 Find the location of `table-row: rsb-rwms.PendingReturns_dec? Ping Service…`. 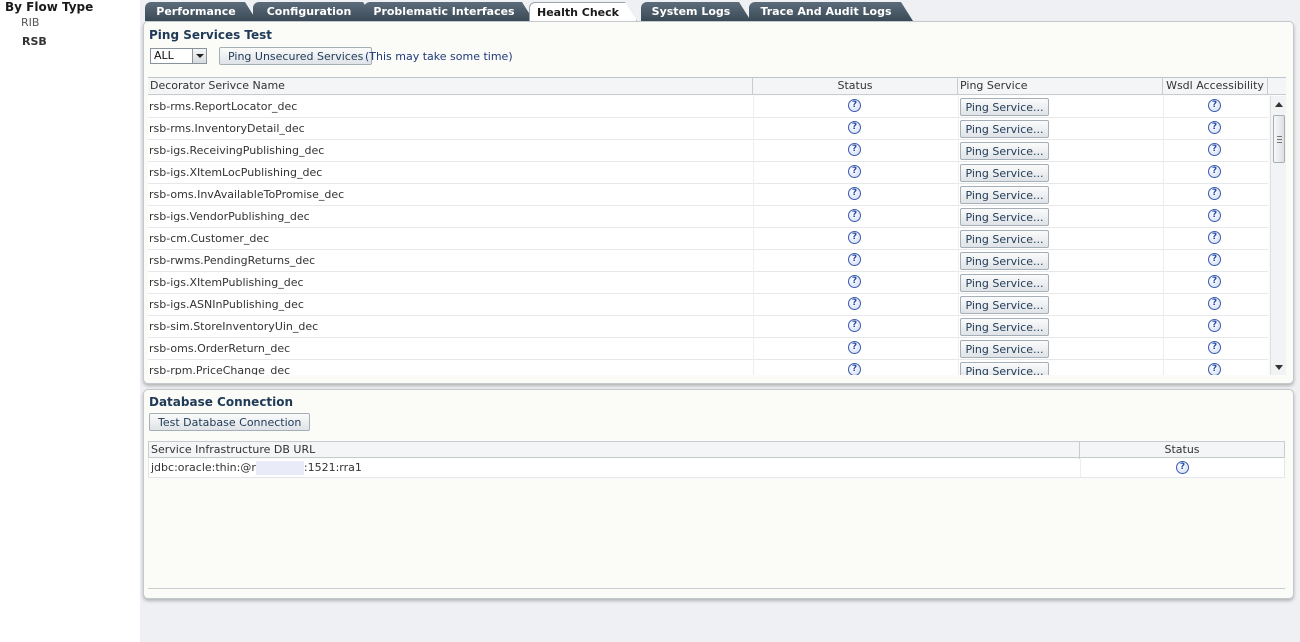

table-row: rsb-rwms.PendingReturns_dec? Ping Service… is located at coordinates (708, 261).